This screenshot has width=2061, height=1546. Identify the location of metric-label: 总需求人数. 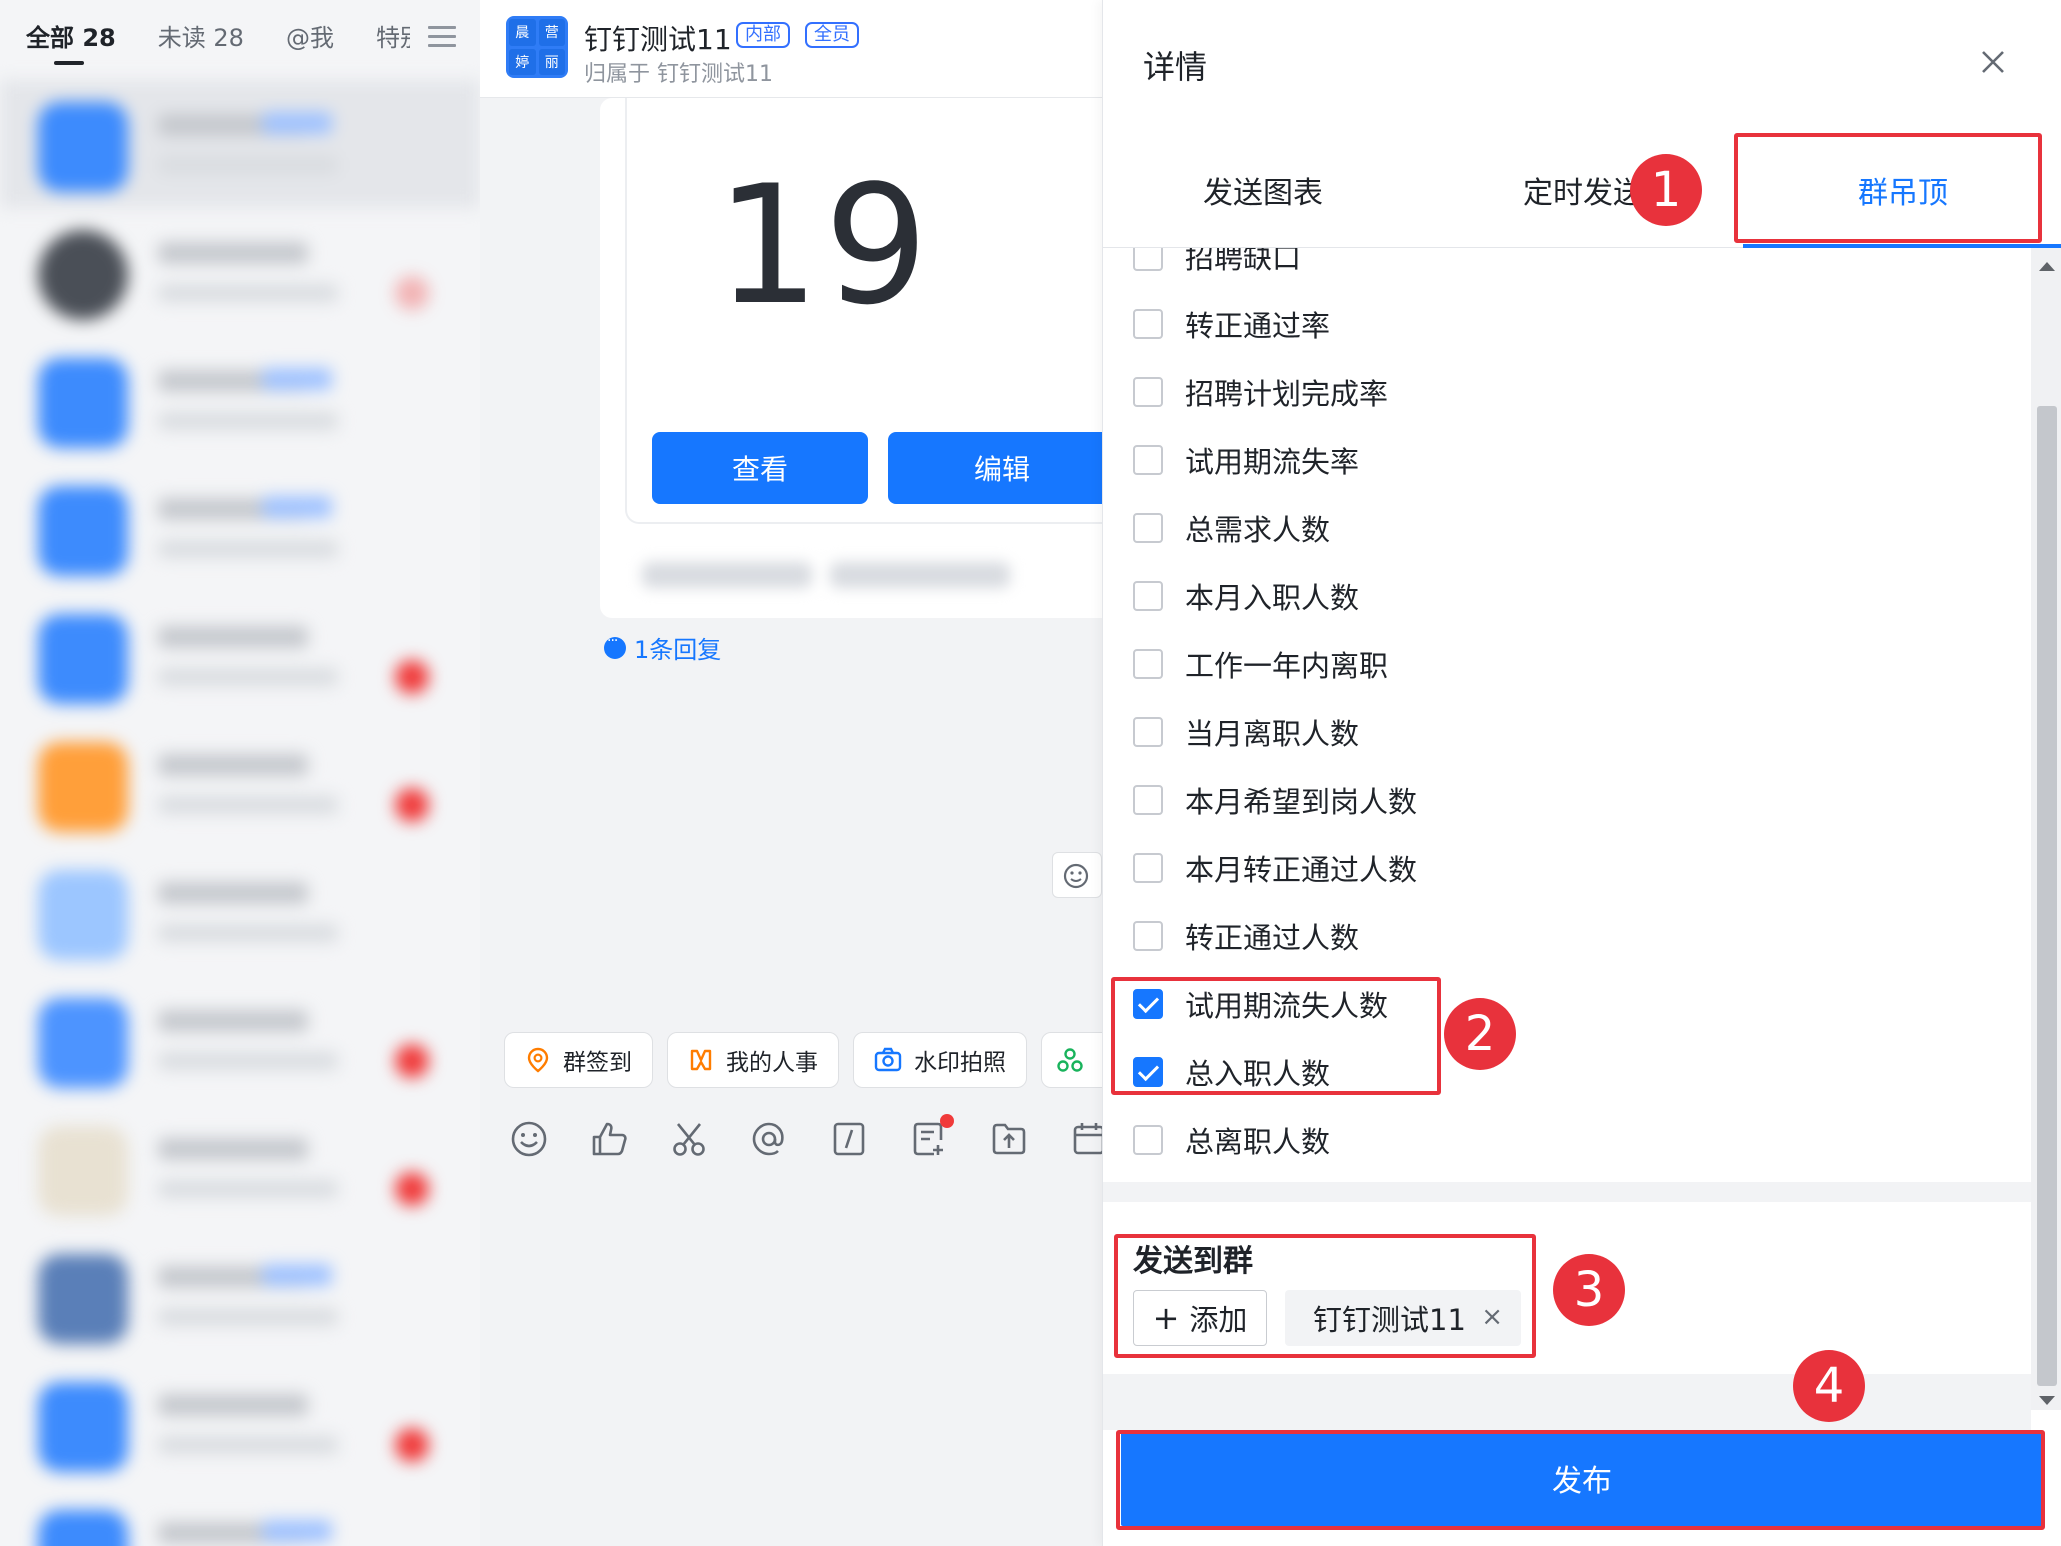
(1258, 530).